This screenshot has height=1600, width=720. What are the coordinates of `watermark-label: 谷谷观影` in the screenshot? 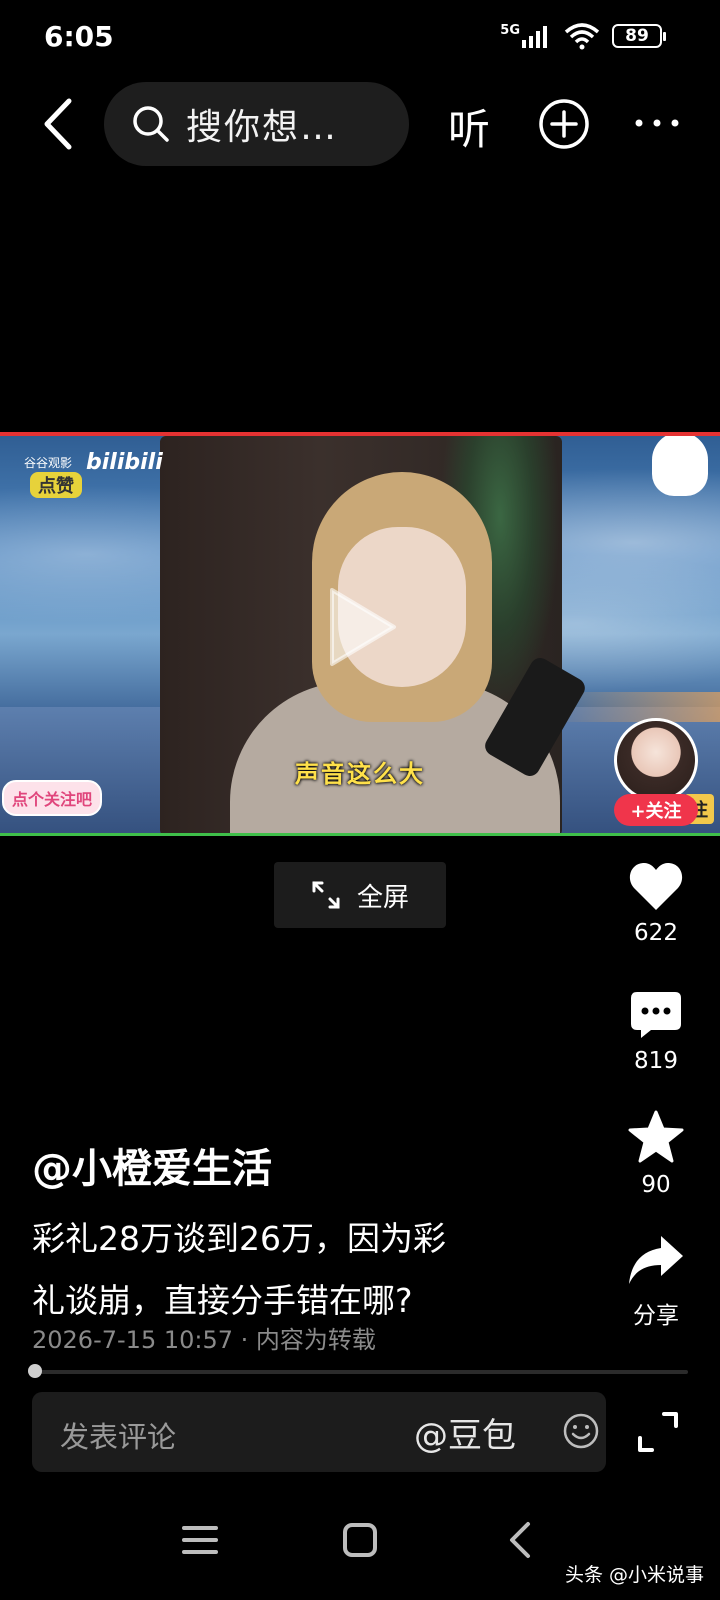 It's located at (48, 463).